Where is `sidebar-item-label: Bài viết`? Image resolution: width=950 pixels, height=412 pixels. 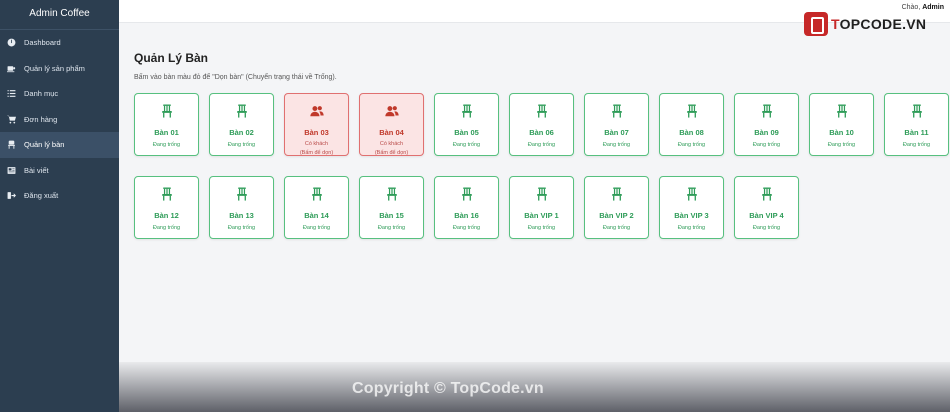
sidebar-item-label: Bài viết is located at coordinates (36, 170).